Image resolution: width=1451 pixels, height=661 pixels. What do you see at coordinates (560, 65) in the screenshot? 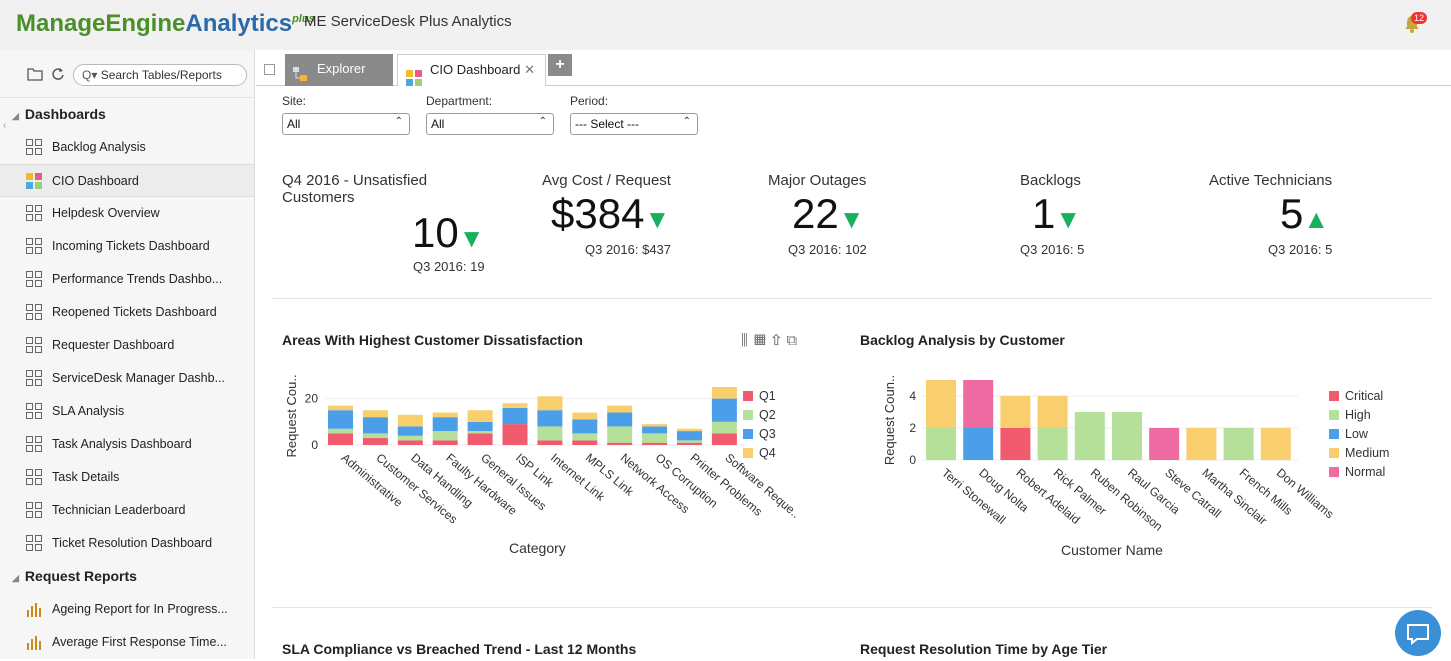
I see `add-tab-button: +` at bounding box center [560, 65].